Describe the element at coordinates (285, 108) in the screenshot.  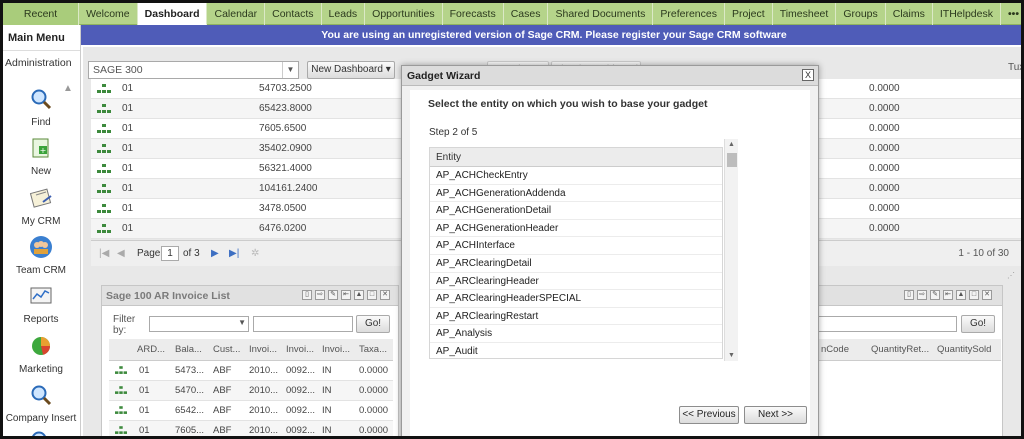
I see `cell: 65423.8000` at that location.